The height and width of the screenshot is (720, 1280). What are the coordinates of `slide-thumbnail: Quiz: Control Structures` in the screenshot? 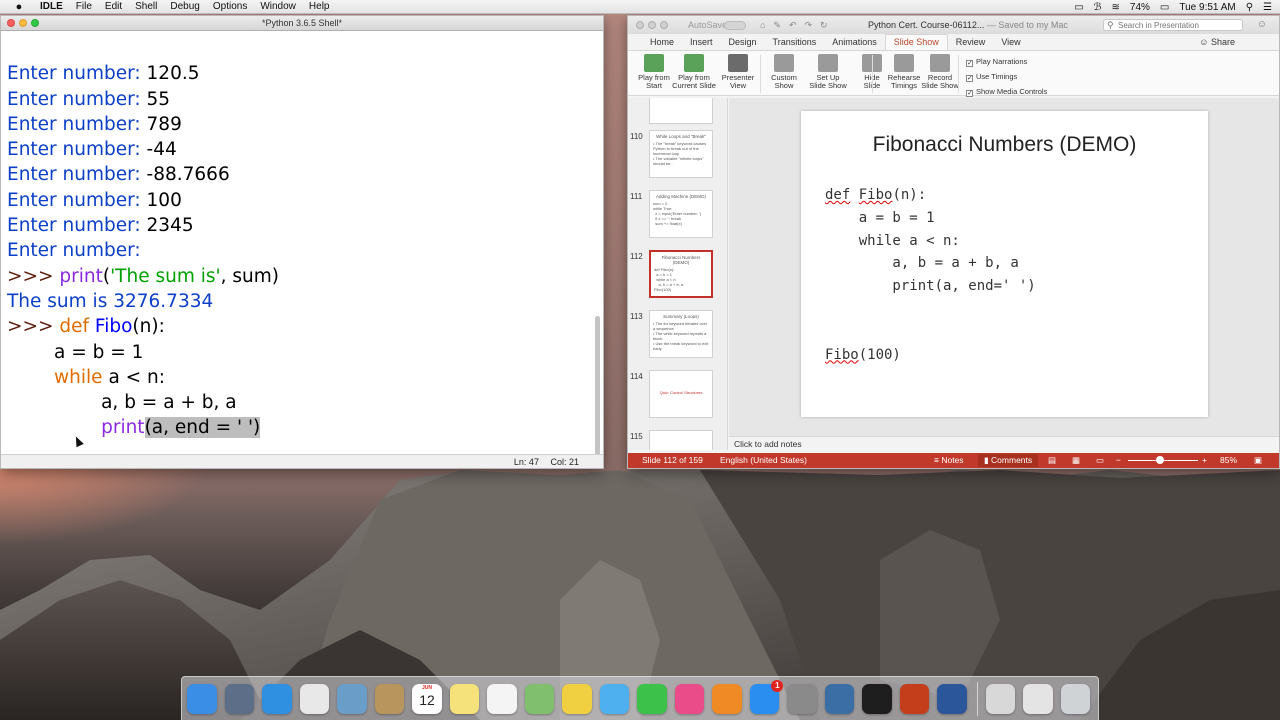 It's located at (681, 394).